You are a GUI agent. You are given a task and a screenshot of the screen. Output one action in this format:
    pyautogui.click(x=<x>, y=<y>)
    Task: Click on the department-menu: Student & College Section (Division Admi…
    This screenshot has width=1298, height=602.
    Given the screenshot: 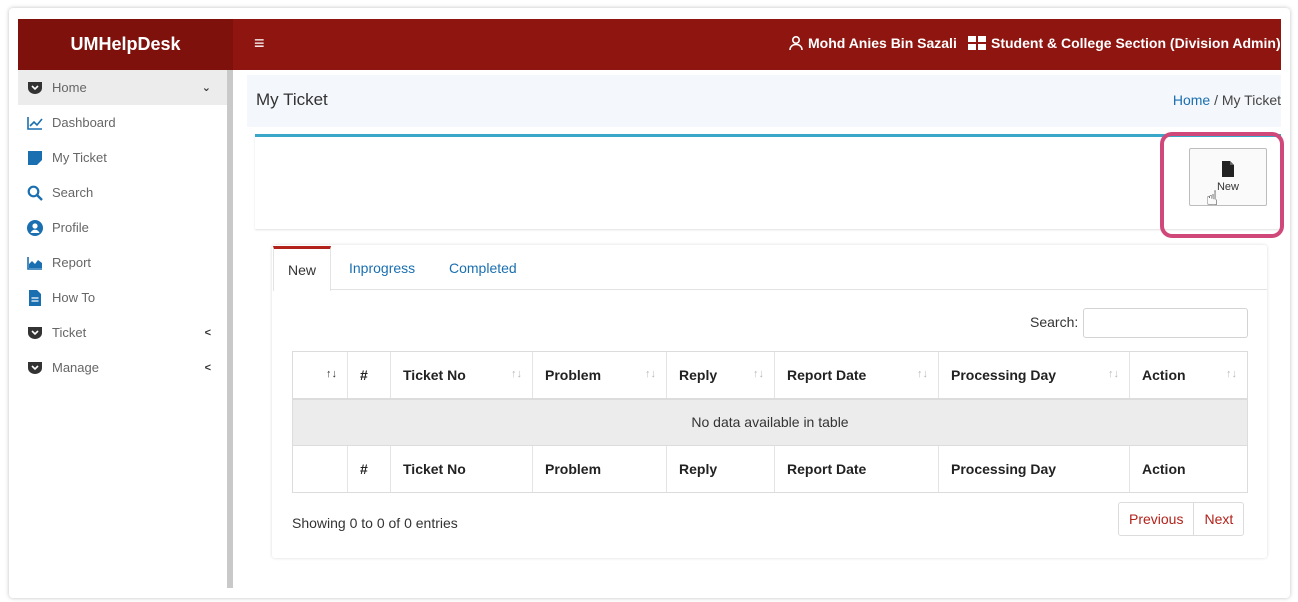 What is the action you would take?
    pyautogui.click(x=1124, y=43)
    